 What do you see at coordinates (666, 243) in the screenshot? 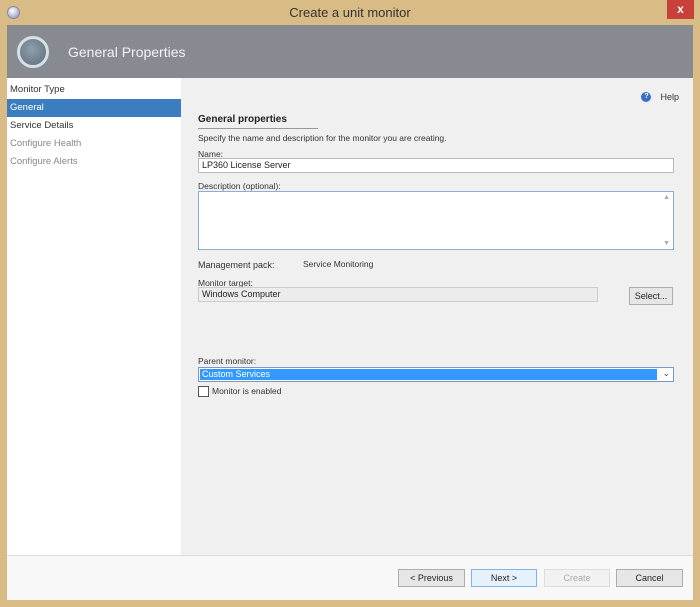
I see `scroll-down-icon: ▼` at bounding box center [666, 243].